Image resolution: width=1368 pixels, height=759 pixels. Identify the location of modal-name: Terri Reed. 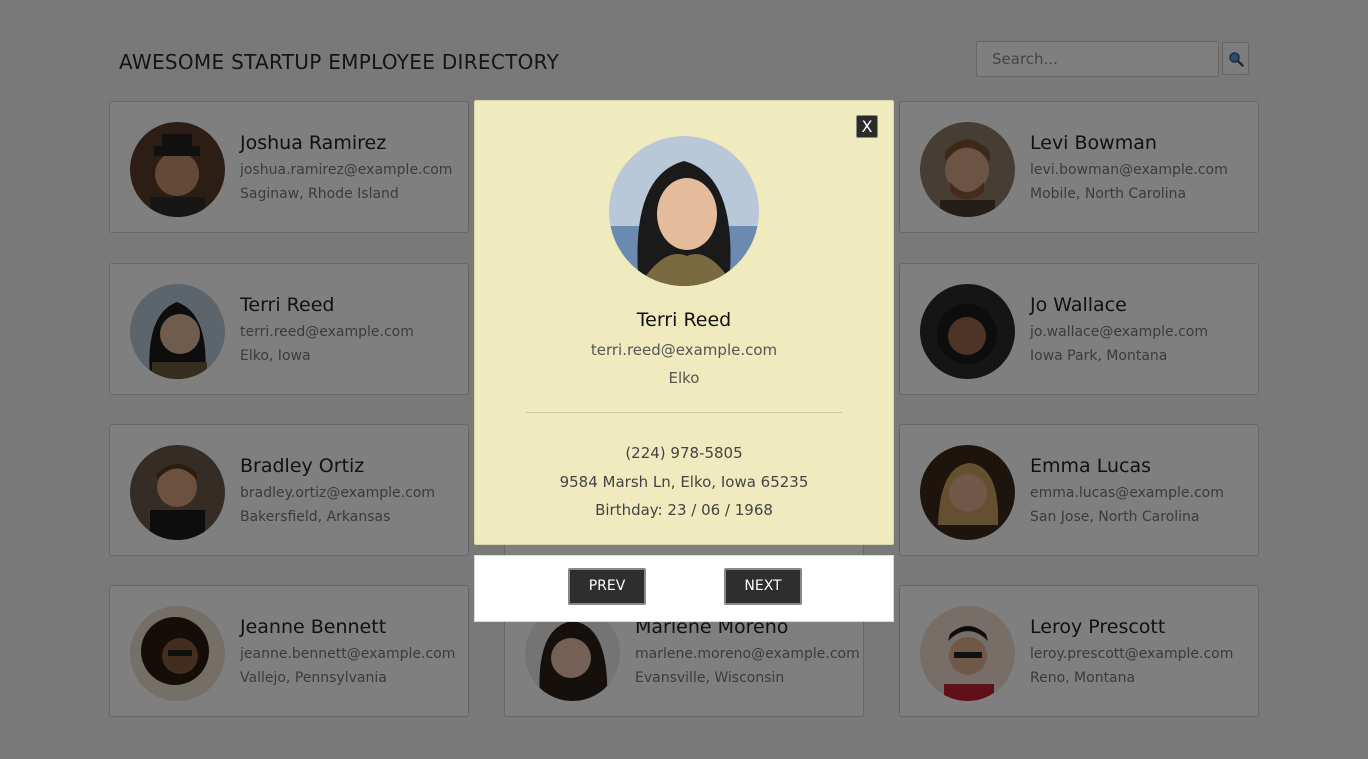
(684, 320).